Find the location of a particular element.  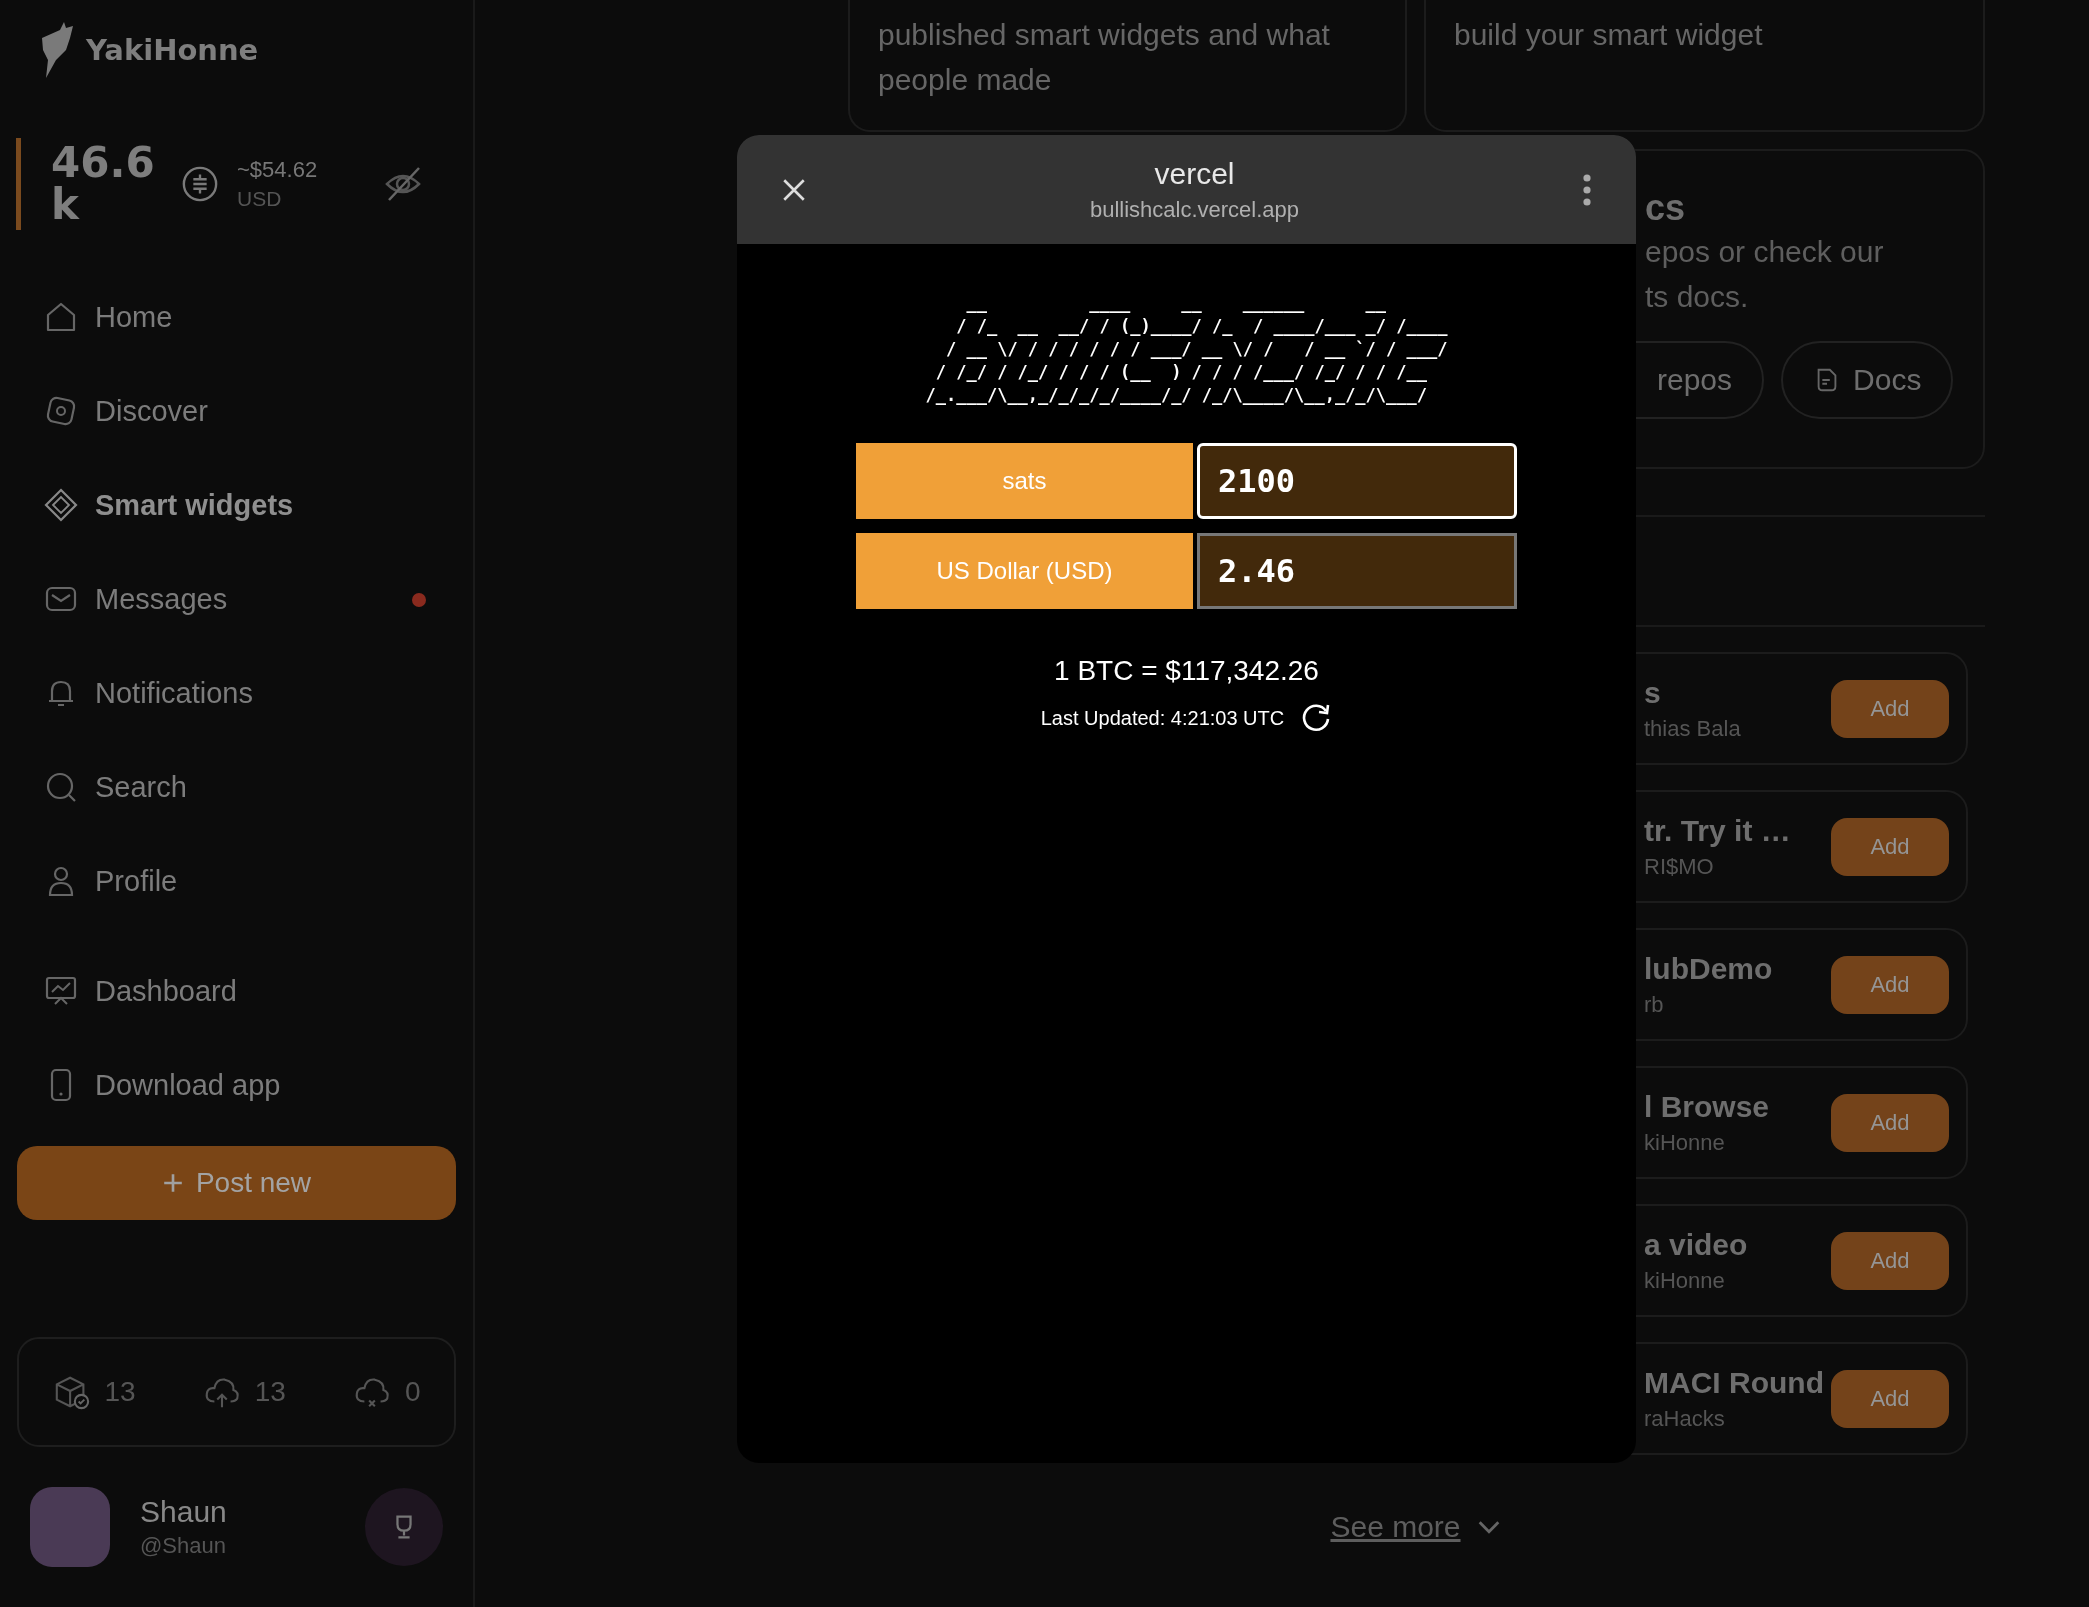

card-text: people made is located at coordinates (965, 80).